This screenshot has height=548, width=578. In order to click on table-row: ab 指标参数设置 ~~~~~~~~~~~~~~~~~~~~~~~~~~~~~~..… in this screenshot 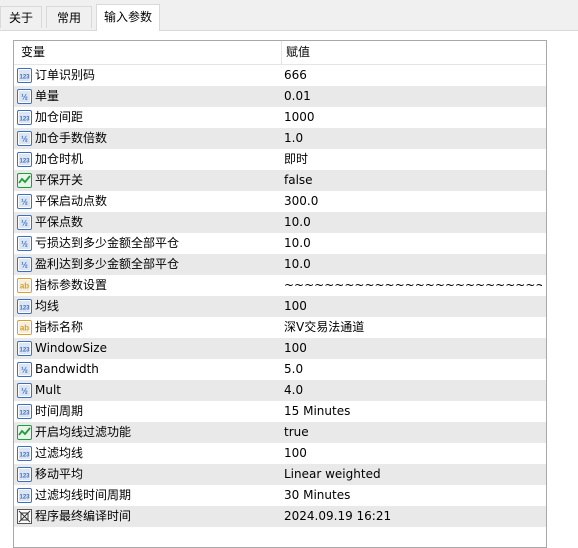, I will do `click(280, 285)`.